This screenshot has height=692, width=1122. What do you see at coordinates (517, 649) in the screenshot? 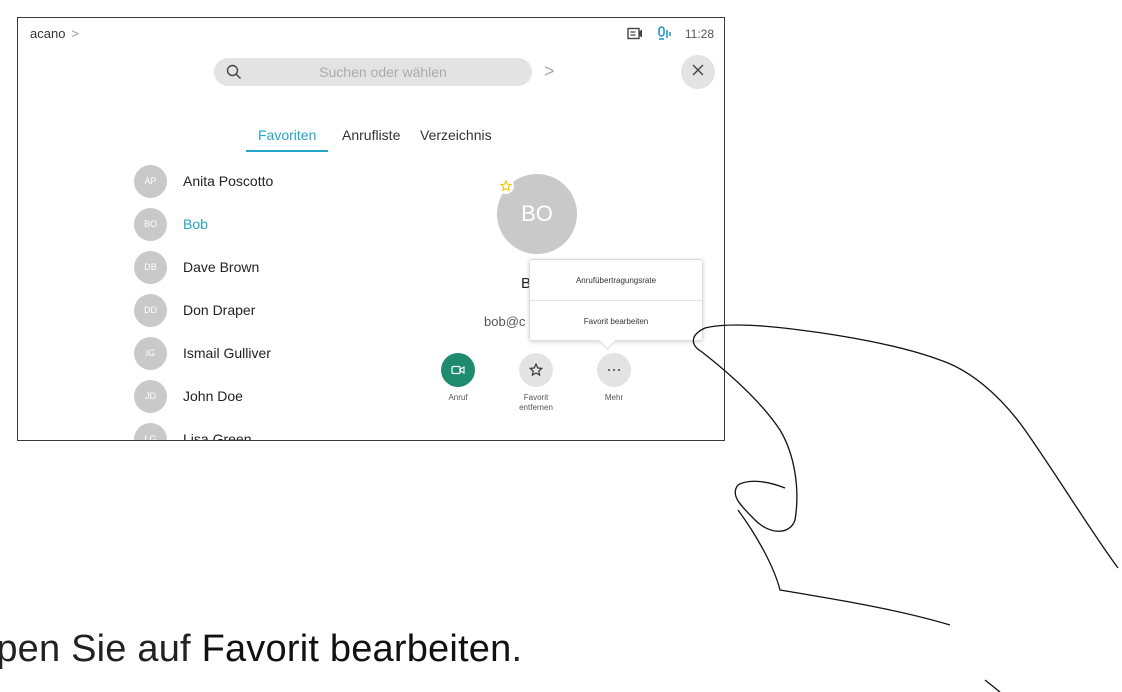
I see `caption-suffix: .` at bounding box center [517, 649].